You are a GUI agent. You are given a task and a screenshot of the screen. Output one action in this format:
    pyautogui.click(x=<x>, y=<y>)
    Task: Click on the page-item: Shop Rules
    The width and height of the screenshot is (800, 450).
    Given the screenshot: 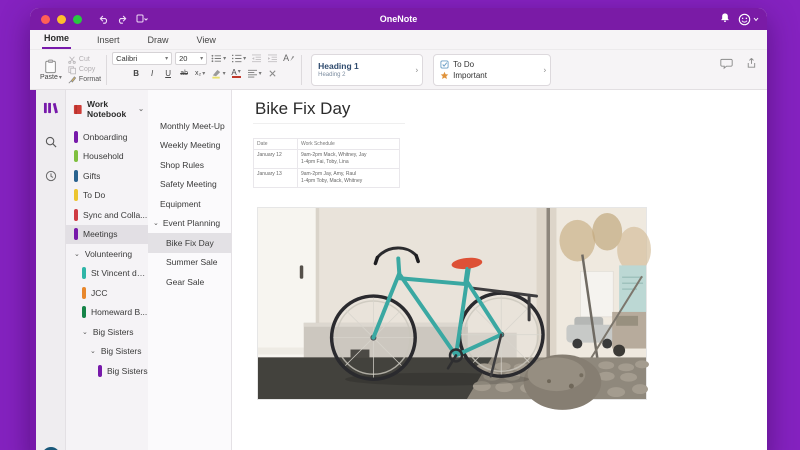 What is the action you would take?
    pyautogui.click(x=189, y=165)
    